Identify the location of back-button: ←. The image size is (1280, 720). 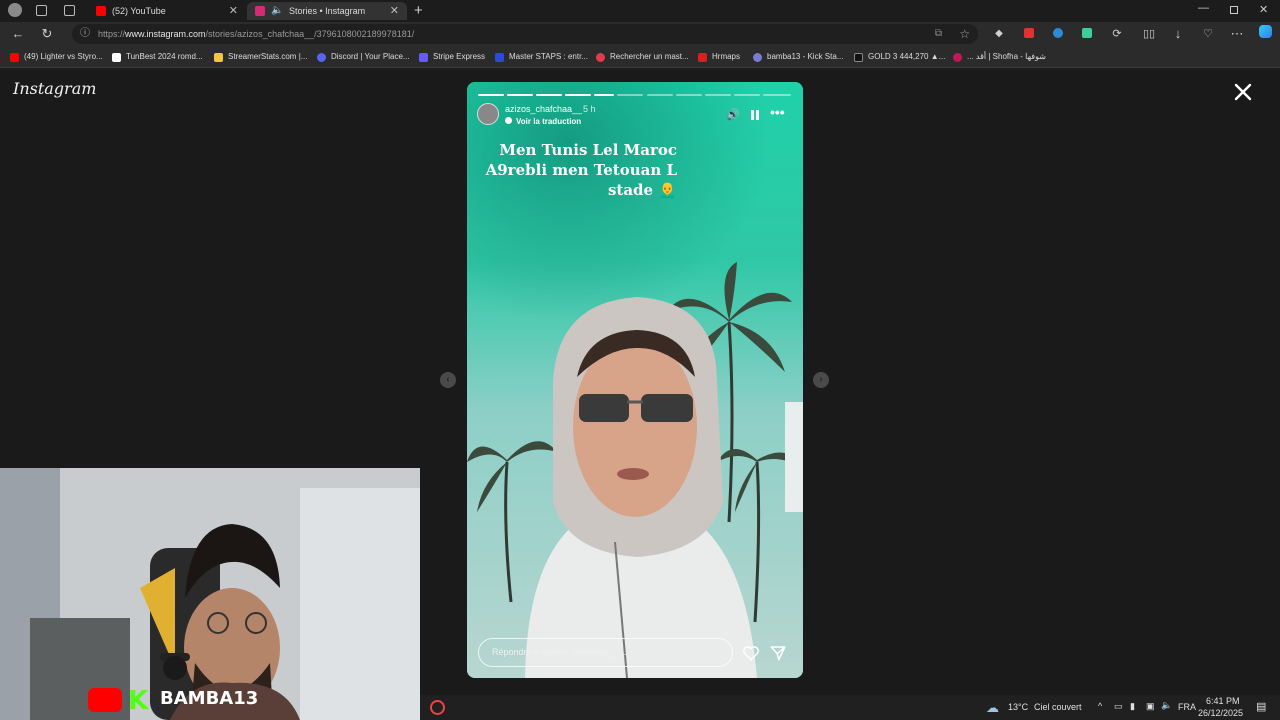
(18, 34).